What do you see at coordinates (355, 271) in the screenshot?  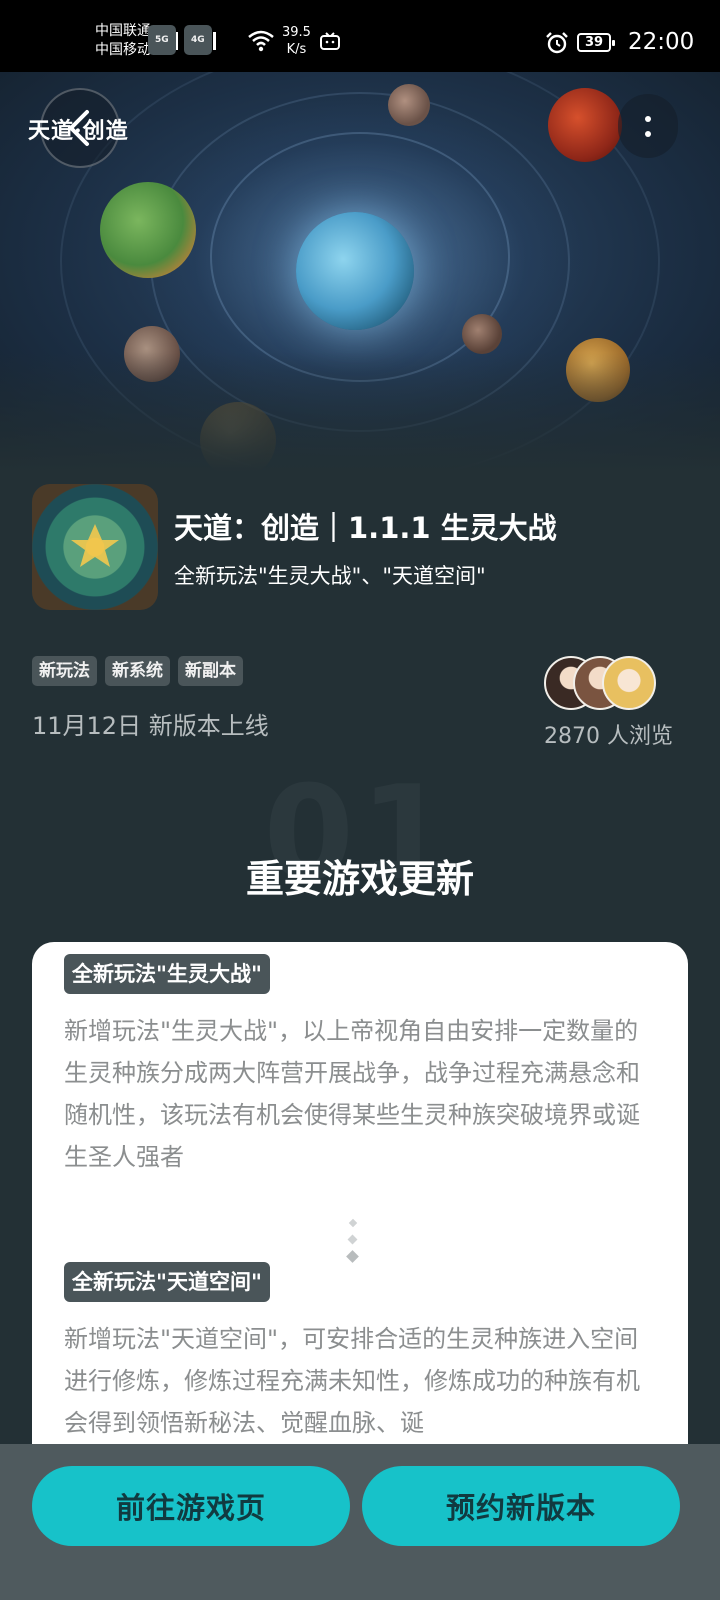 I see `central-planet-image` at bounding box center [355, 271].